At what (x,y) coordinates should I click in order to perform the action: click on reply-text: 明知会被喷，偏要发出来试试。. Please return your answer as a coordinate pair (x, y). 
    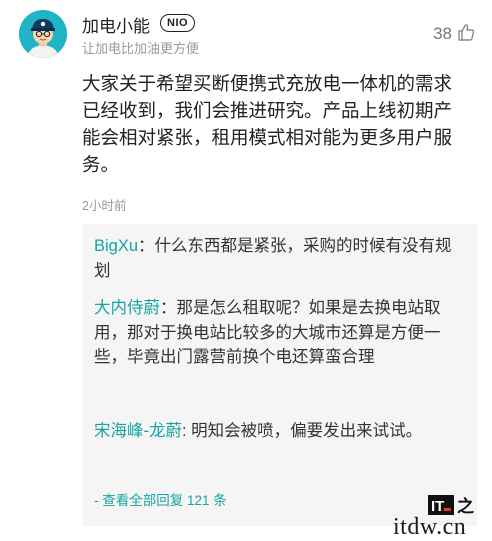
    Looking at the image, I should click on (307, 431).